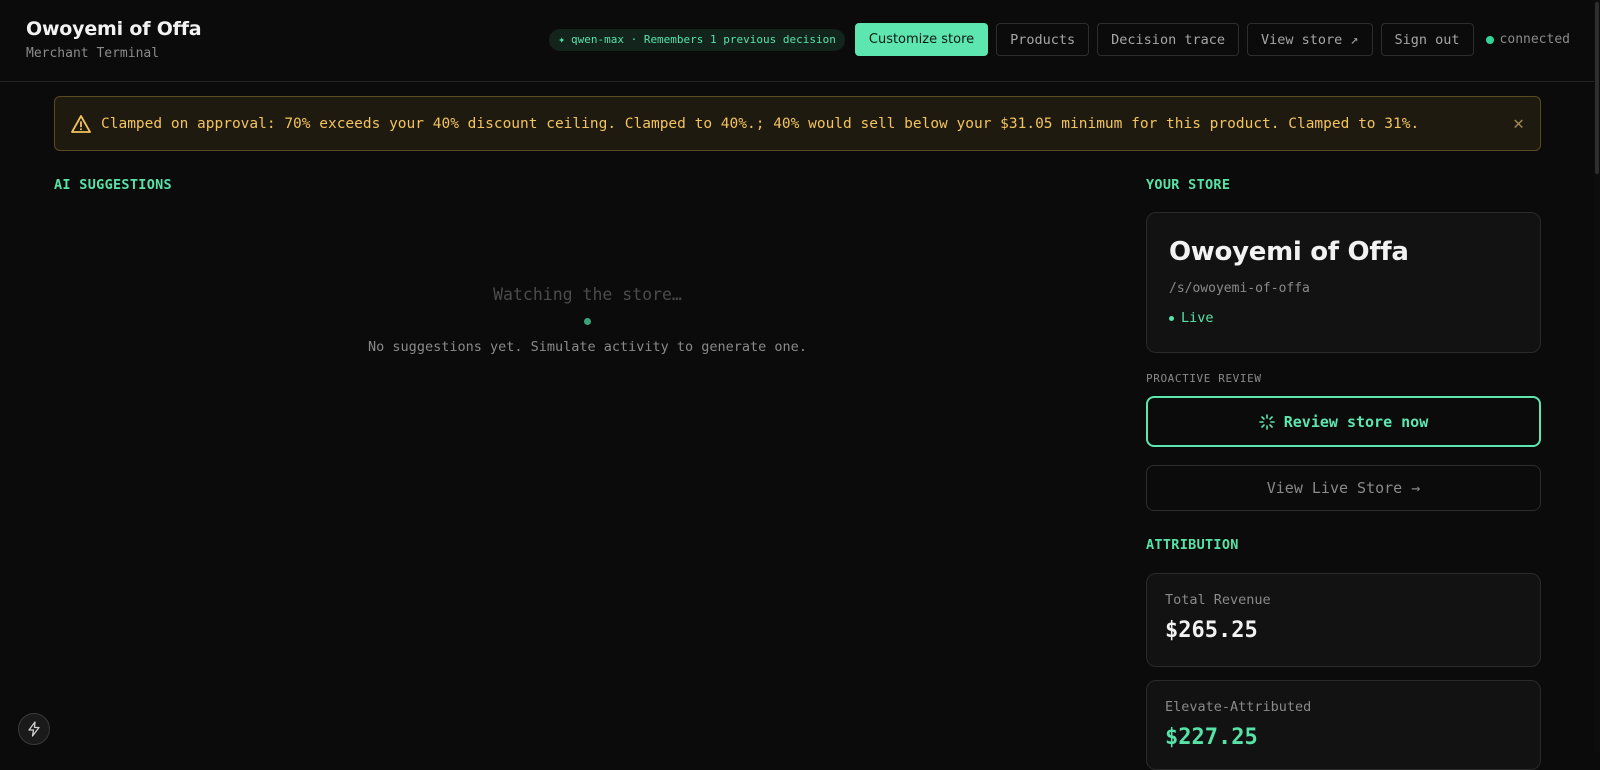  What do you see at coordinates (1188, 185) in the screenshot?
I see `your-store-title: YOUR STORE` at bounding box center [1188, 185].